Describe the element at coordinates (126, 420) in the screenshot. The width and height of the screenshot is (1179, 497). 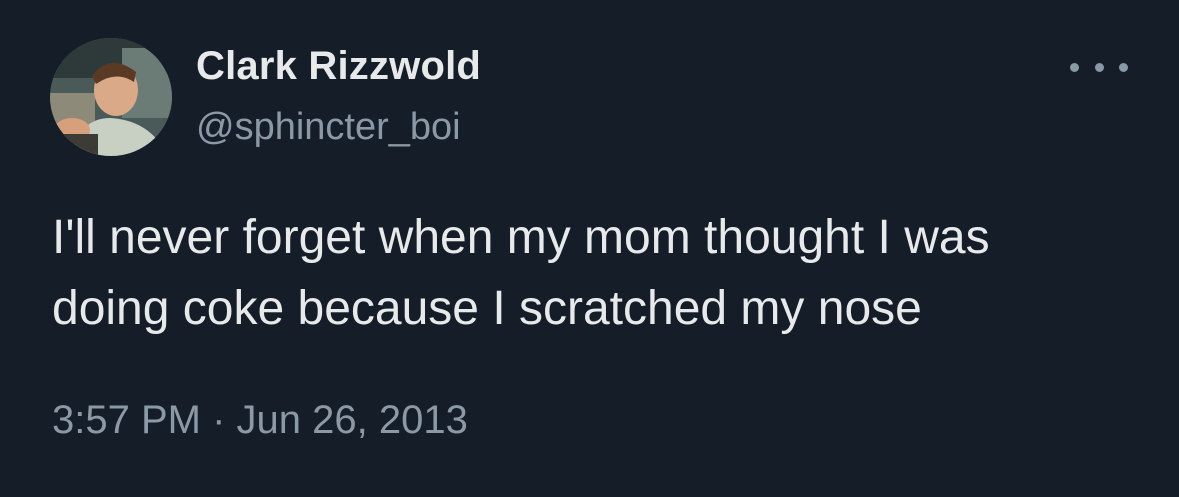
I see `tweet-time: 3:57 PM` at that location.